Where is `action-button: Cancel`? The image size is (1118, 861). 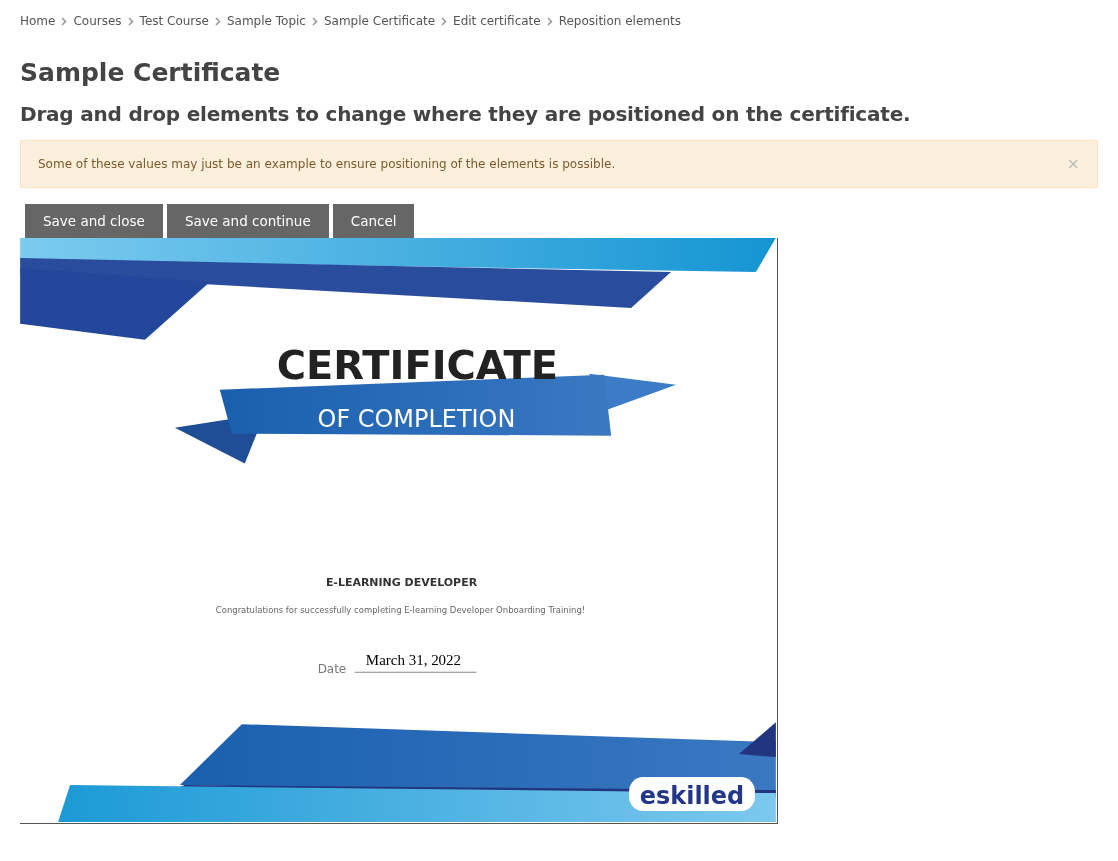
action-button: Cancel is located at coordinates (373, 221).